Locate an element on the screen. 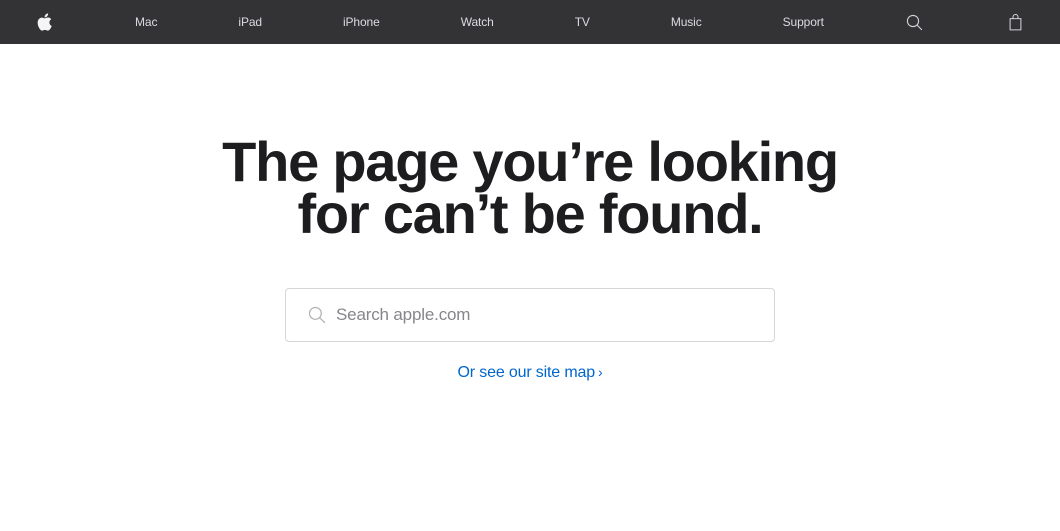 Image resolution: width=1060 pixels, height=531 pixels. sidebar-item-ipad: iPad is located at coordinates (250, 22).